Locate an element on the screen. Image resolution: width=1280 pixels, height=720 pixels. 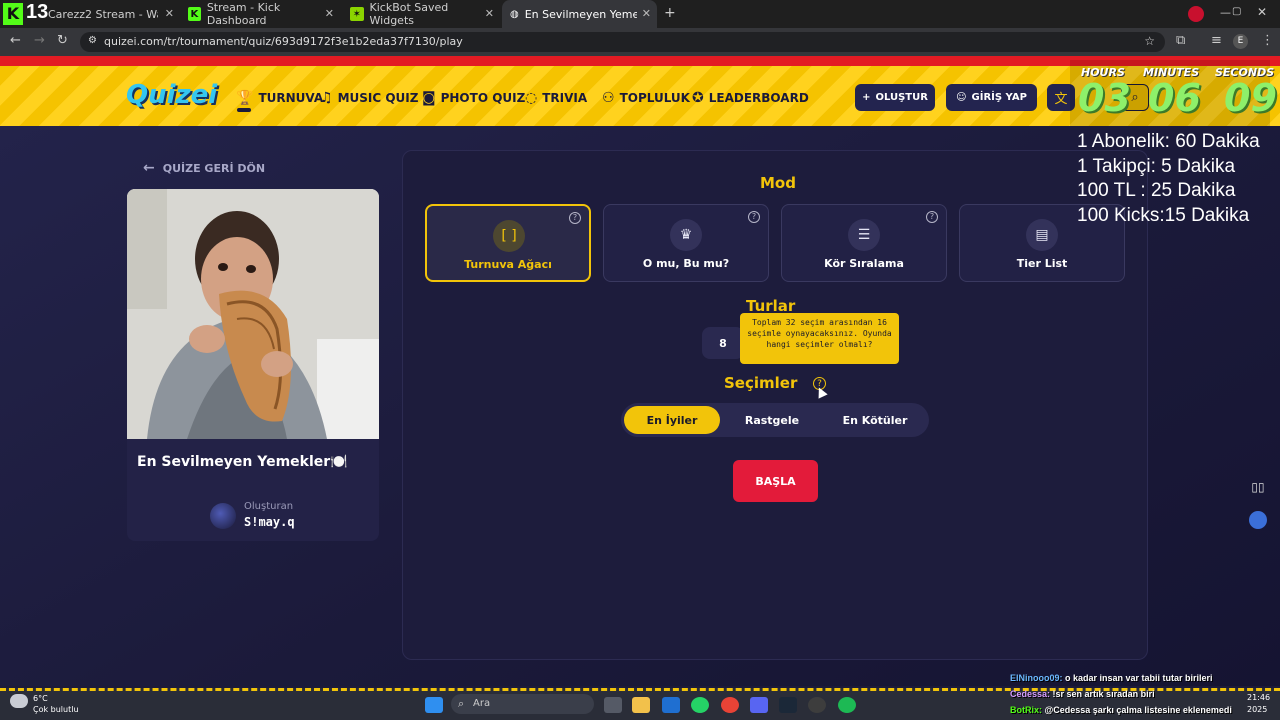
discord-icon is located at coordinates (759, 705).